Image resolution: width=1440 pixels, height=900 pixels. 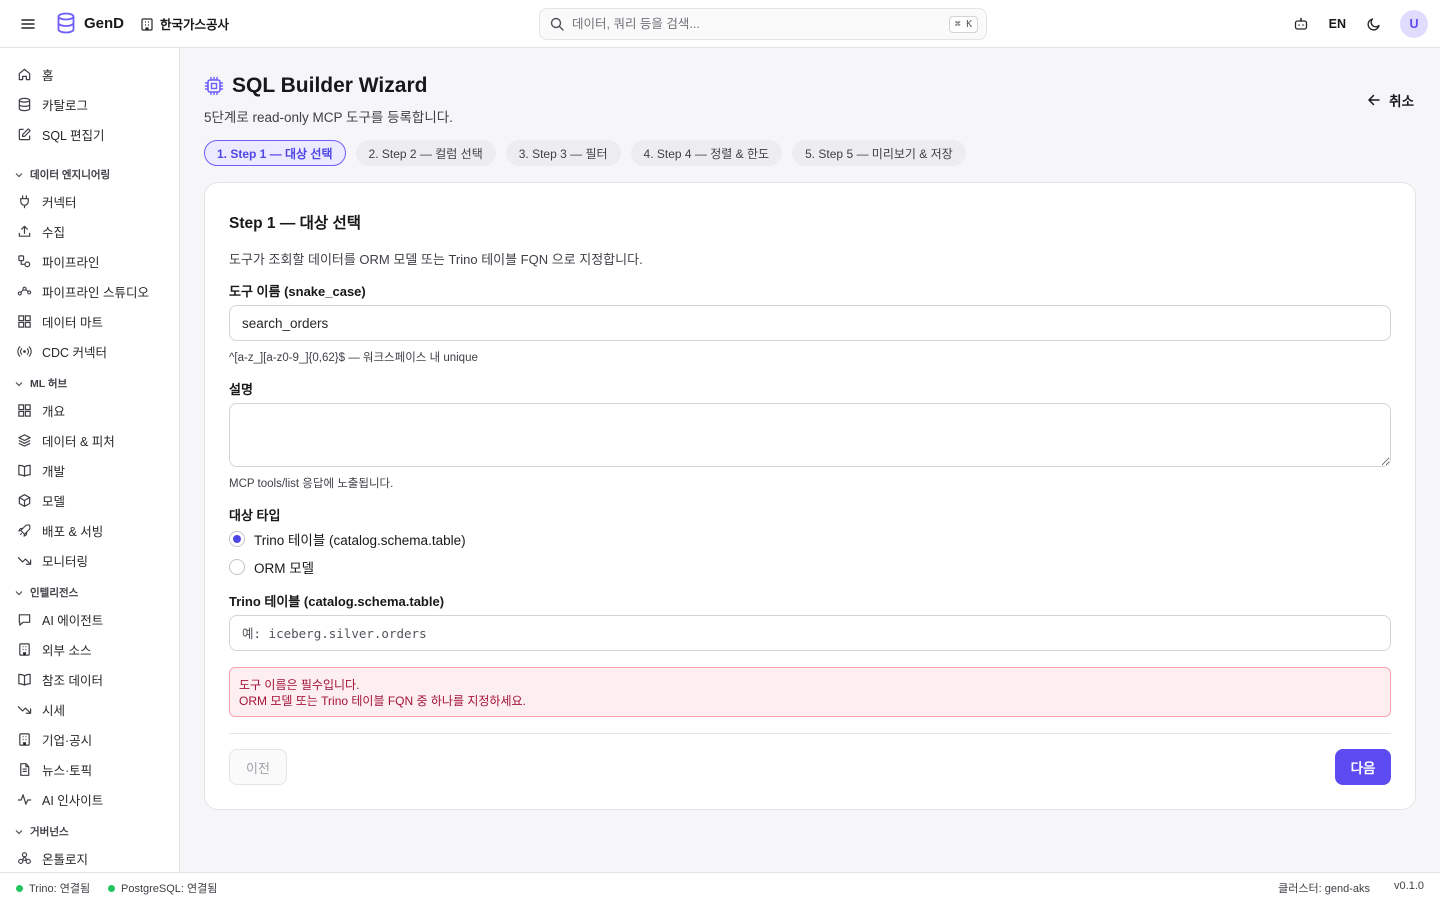 I want to click on sidebar-item-model: 모델, so click(x=95, y=500).